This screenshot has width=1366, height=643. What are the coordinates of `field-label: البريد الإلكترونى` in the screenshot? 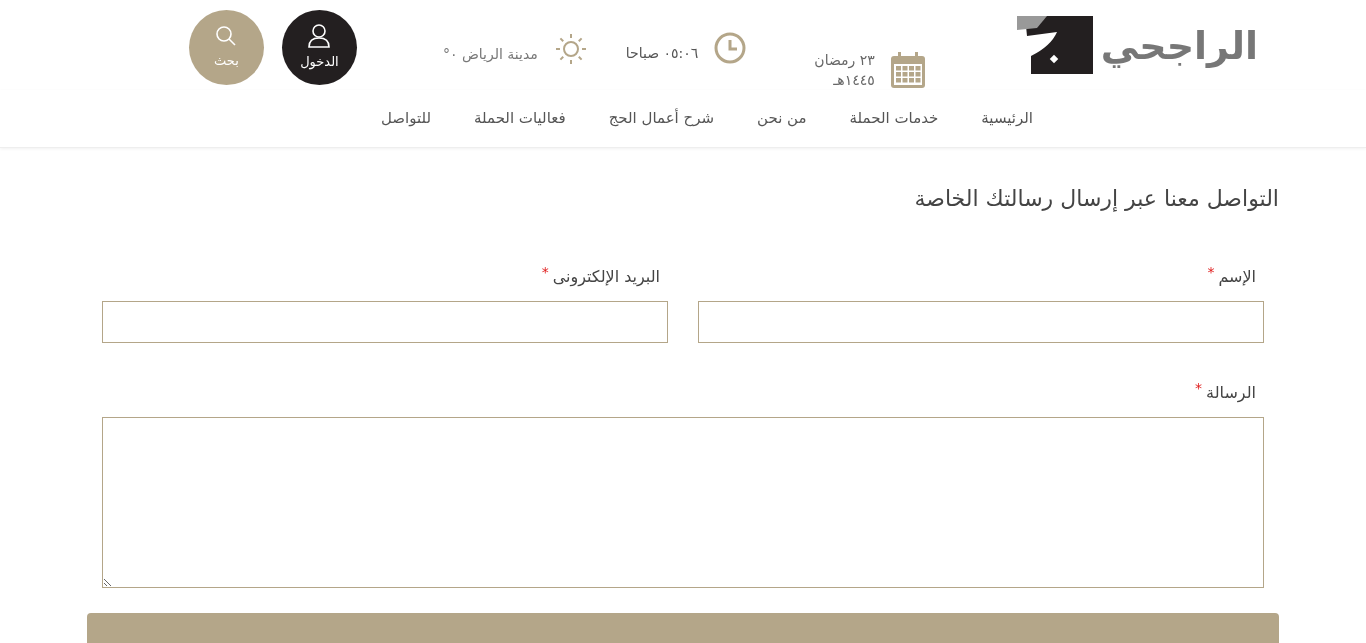 It's located at (606, 277).